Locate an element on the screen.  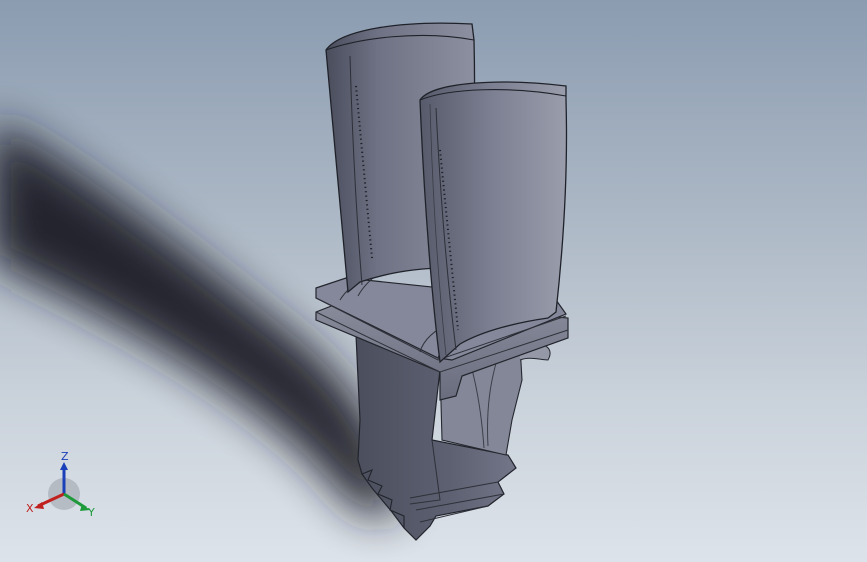
reference-triad: Z X Y is located at coordinates (60, 484).